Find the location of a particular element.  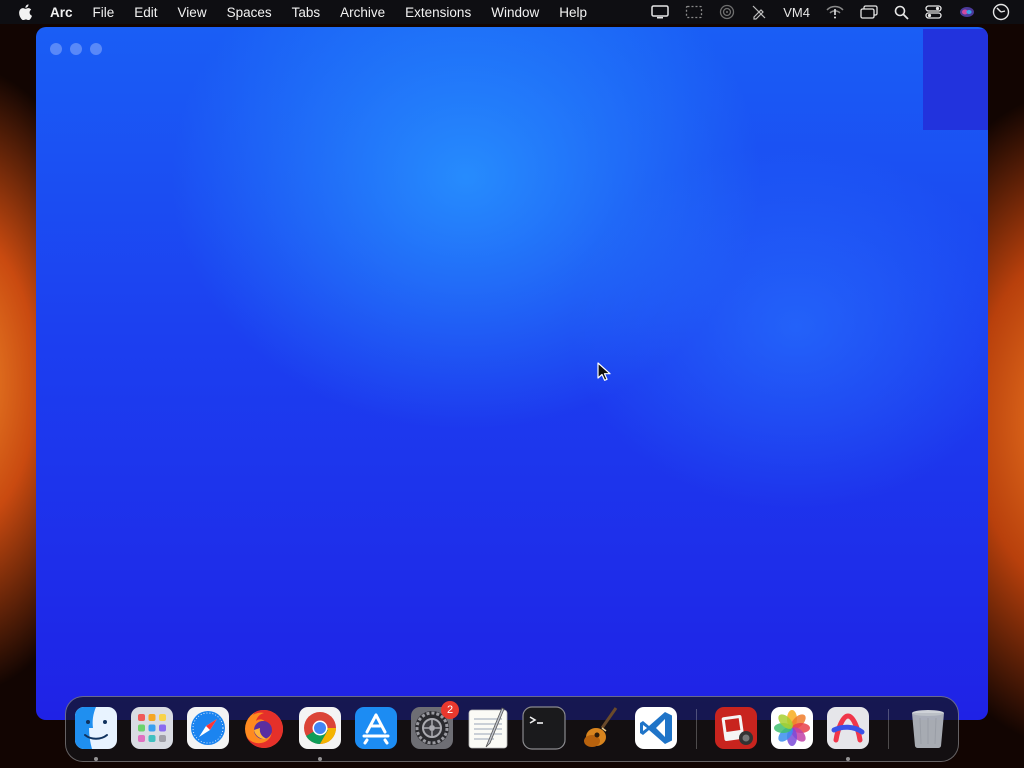

dock-firefox is located at coordinates (264, 728).